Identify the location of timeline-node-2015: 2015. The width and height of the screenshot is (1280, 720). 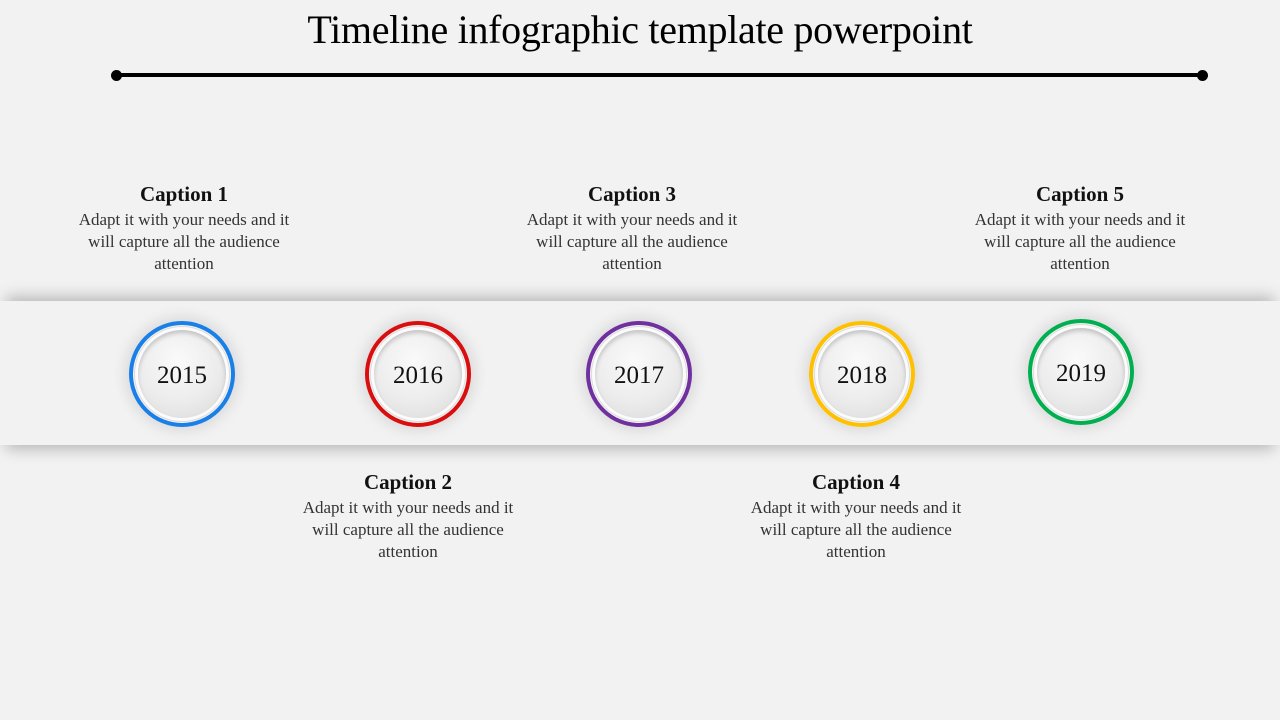
(182, 374).